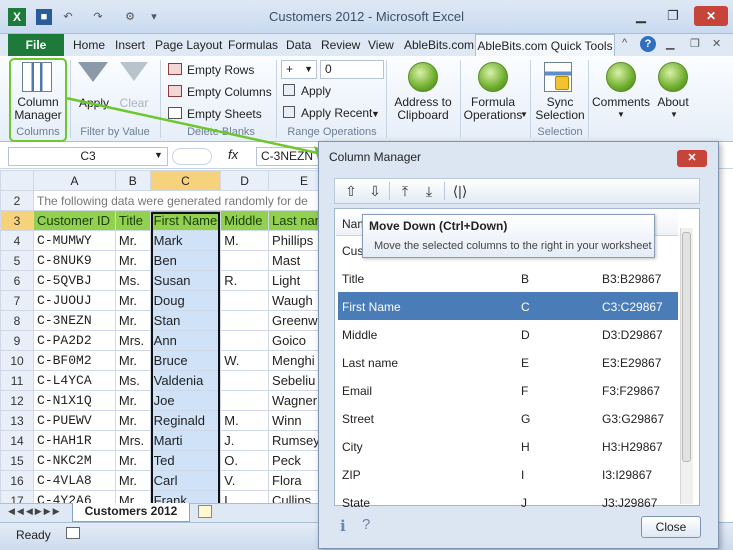  Describe the element at coordinates (98, 17) in the screenshot. I see `redo-icon: ↷` at that location.